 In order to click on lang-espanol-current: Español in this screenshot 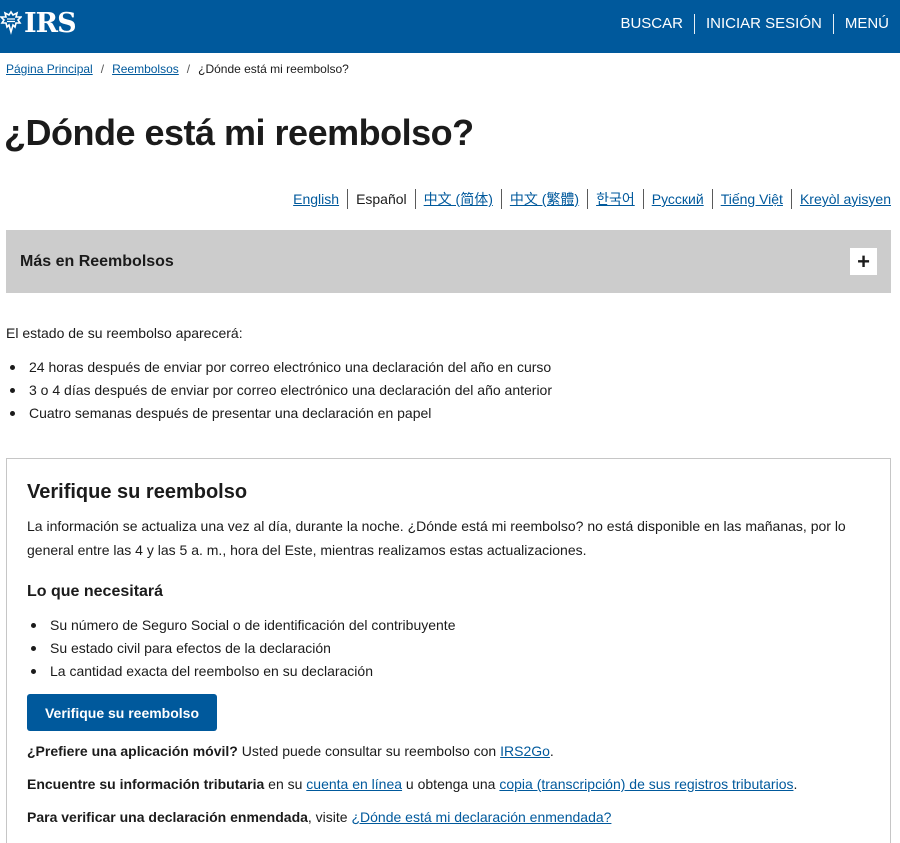, I will do `click(381, 199)`.